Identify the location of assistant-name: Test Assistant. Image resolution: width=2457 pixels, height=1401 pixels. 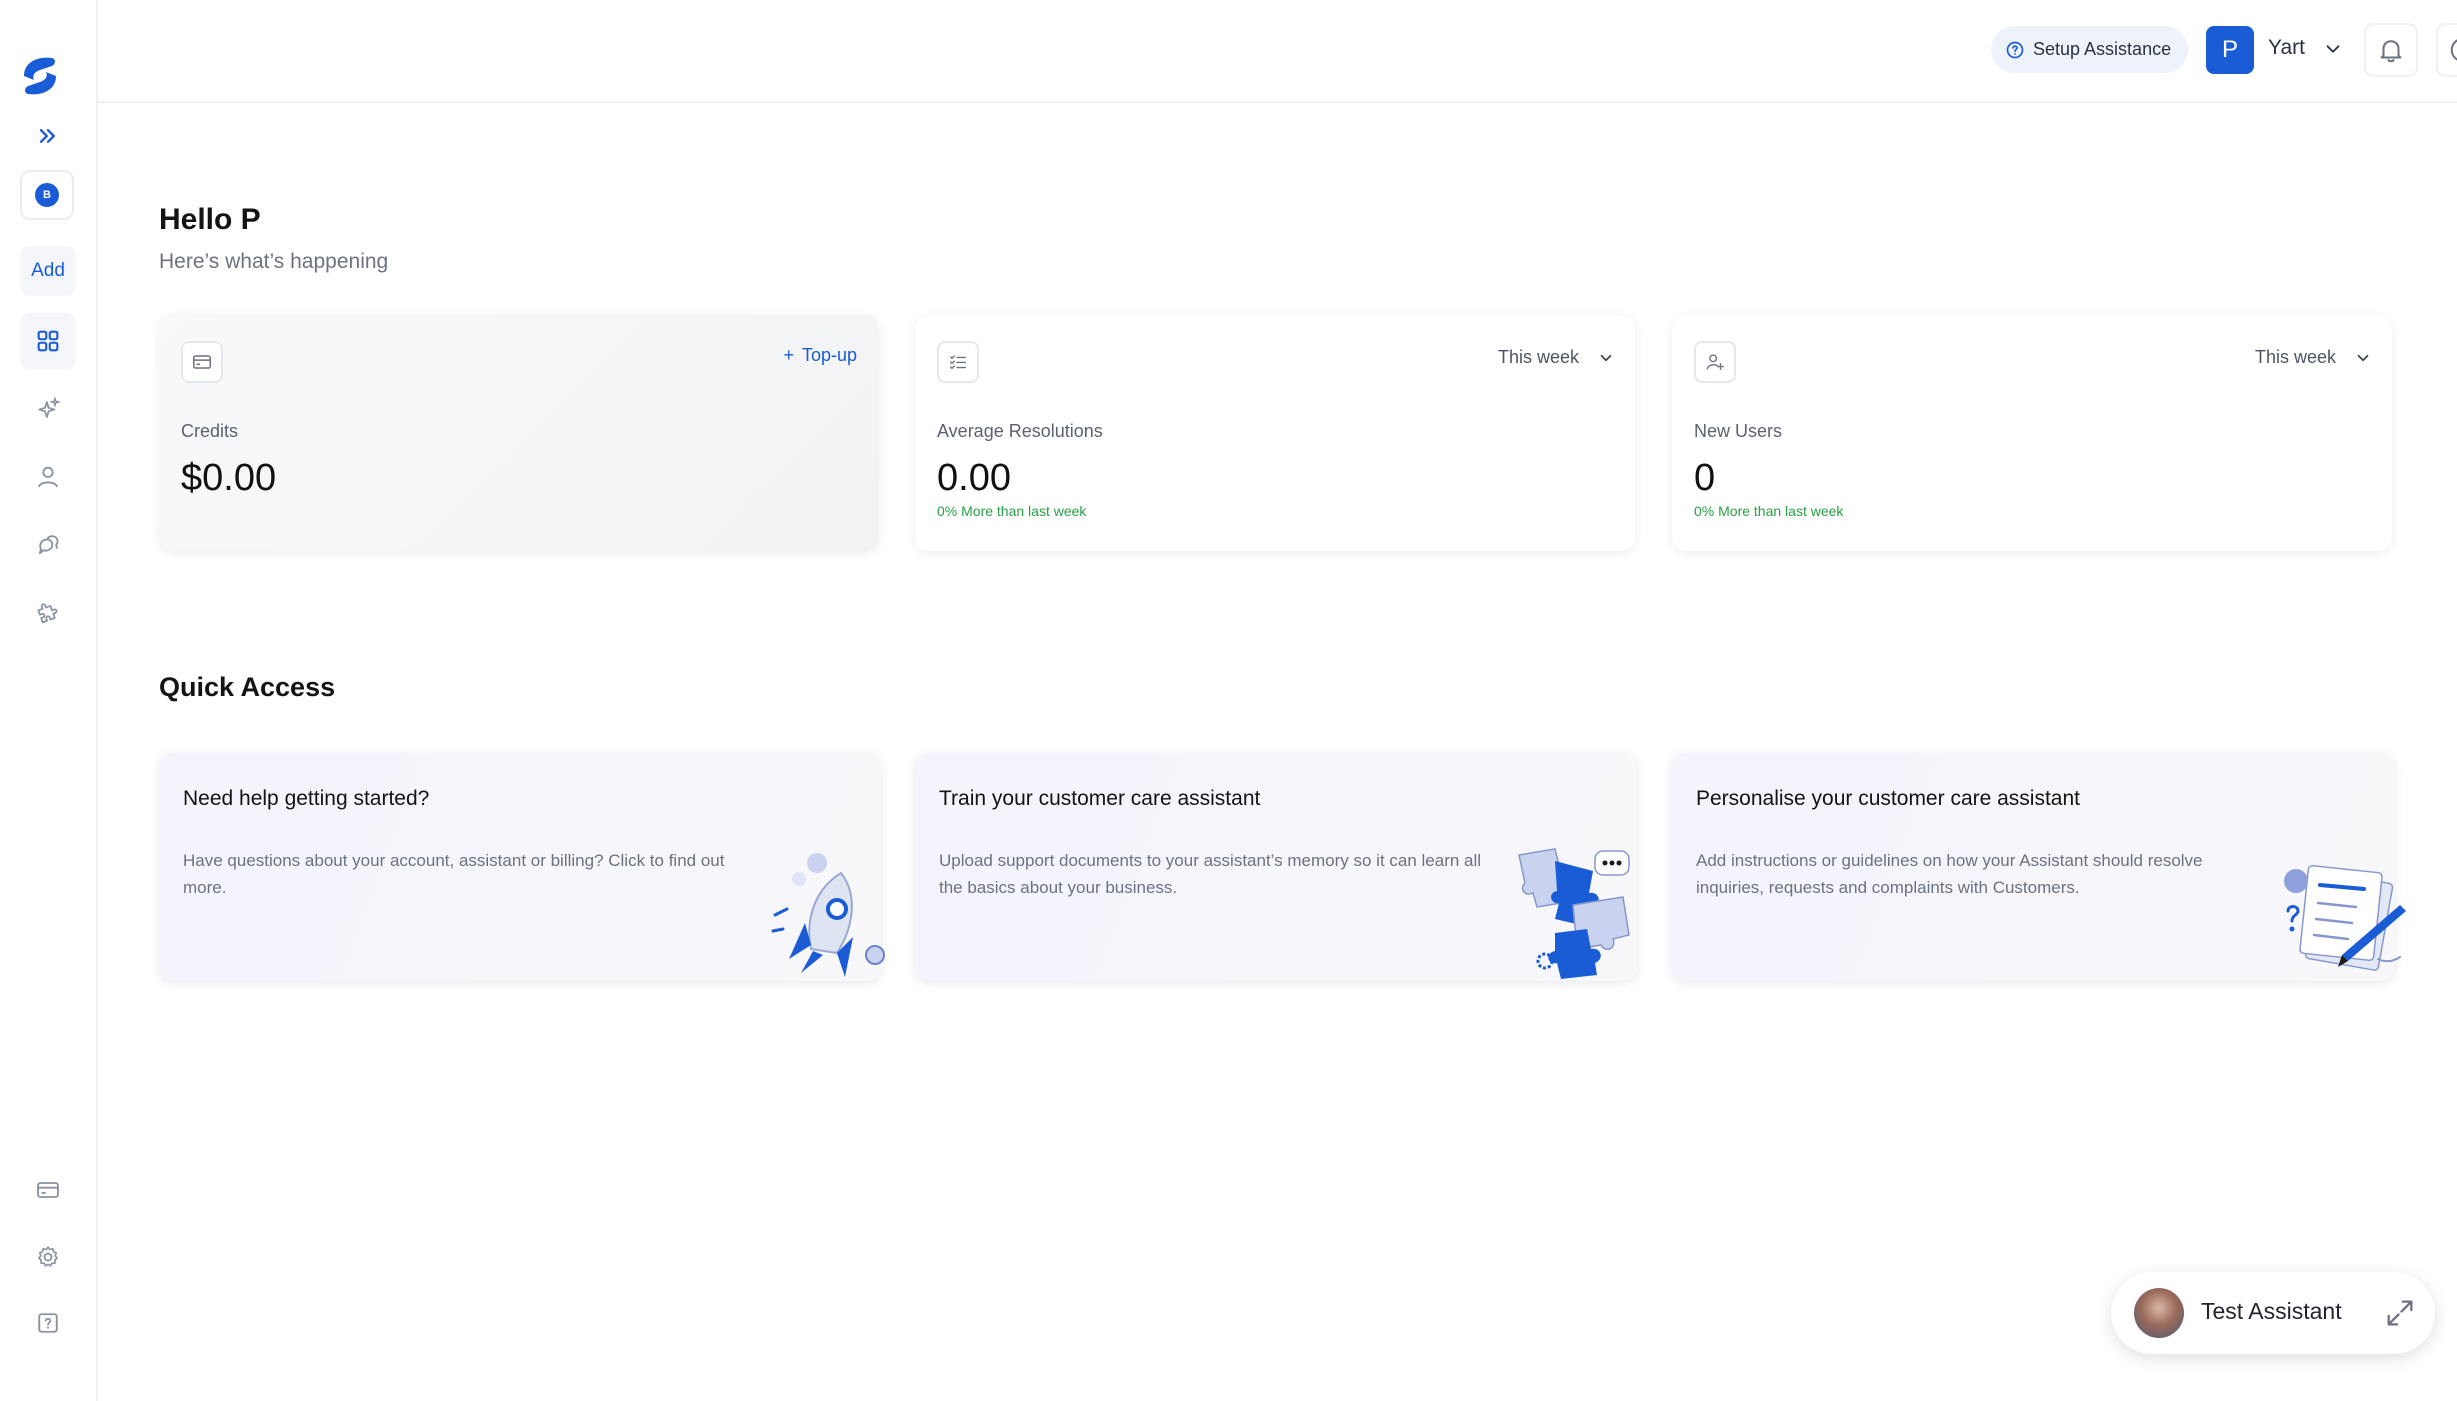
(2271, 1311).